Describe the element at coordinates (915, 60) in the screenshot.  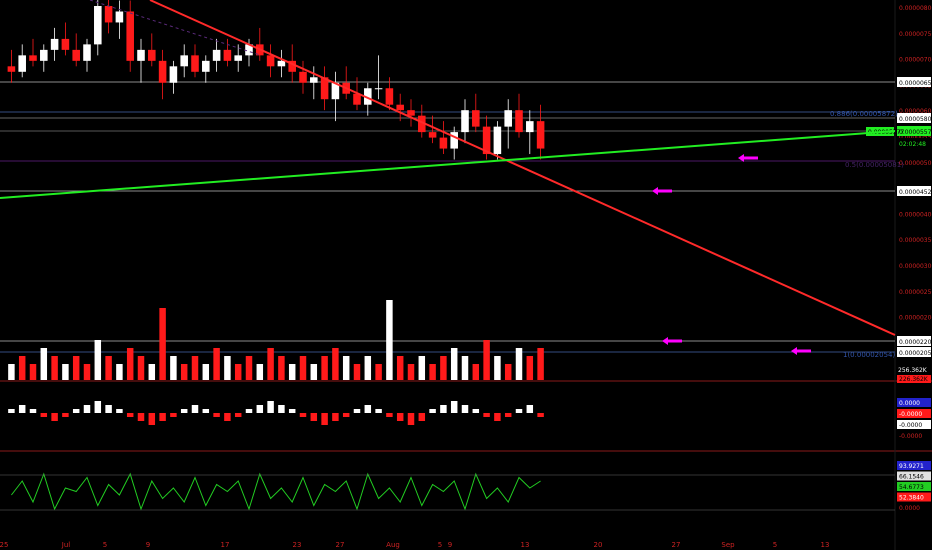
I see `price-tick-label: 0.00000700` at that location.